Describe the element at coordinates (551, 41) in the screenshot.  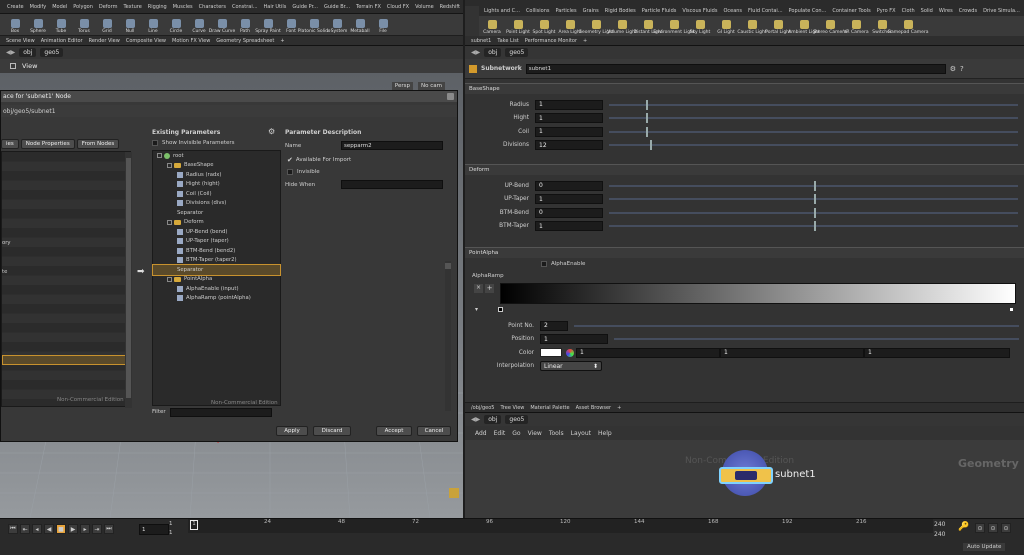
I see `pane-tab: Performance Monitor` at that location.